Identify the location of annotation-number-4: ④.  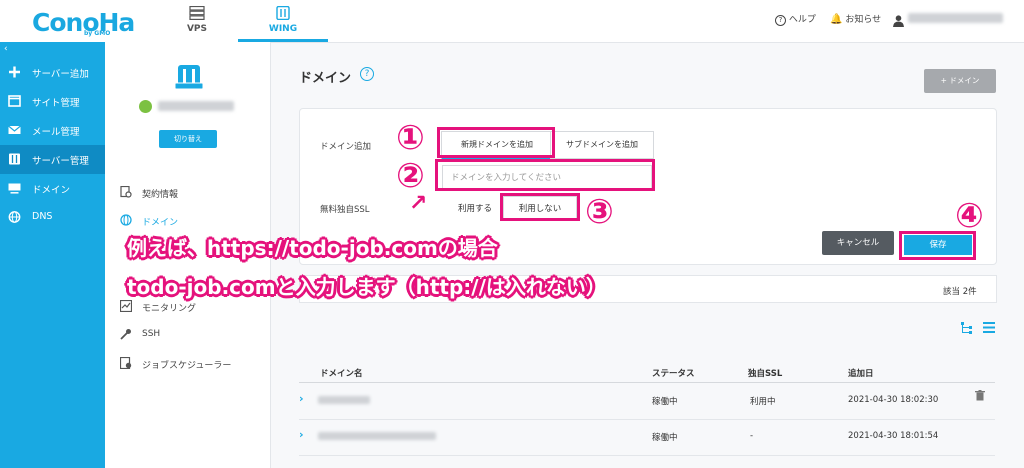
(969, 216).